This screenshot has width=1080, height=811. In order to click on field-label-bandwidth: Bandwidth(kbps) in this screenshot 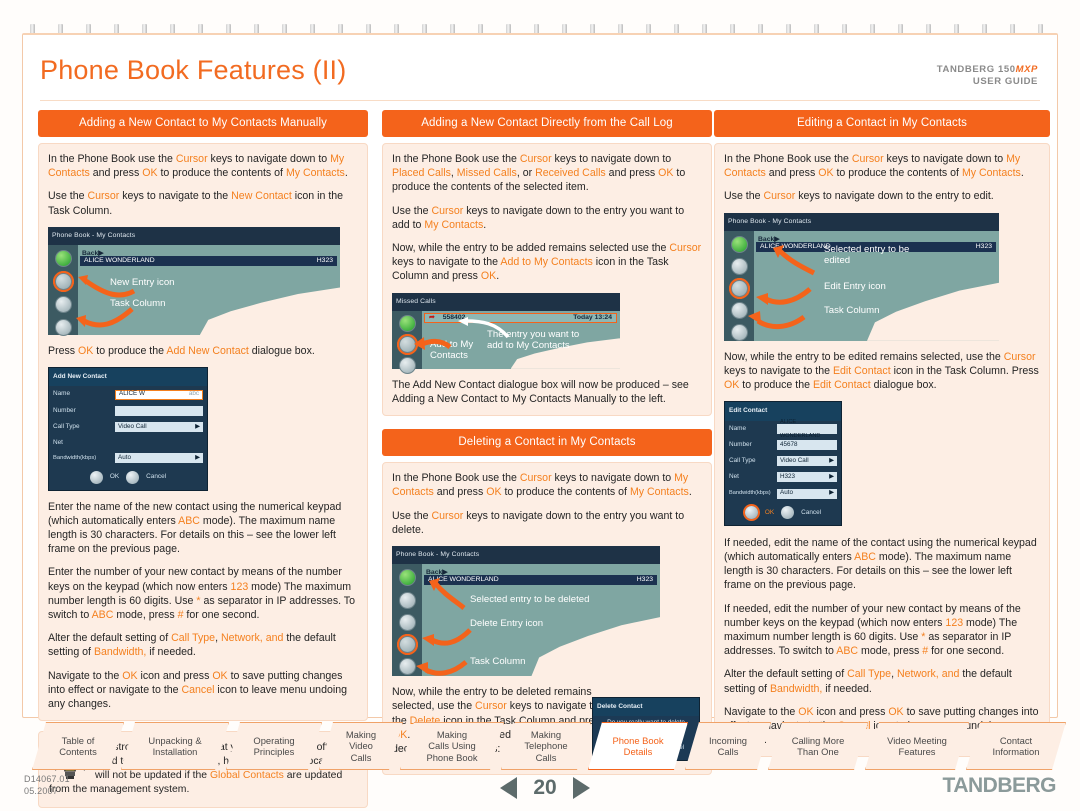, I will do `click(75, 458)`.